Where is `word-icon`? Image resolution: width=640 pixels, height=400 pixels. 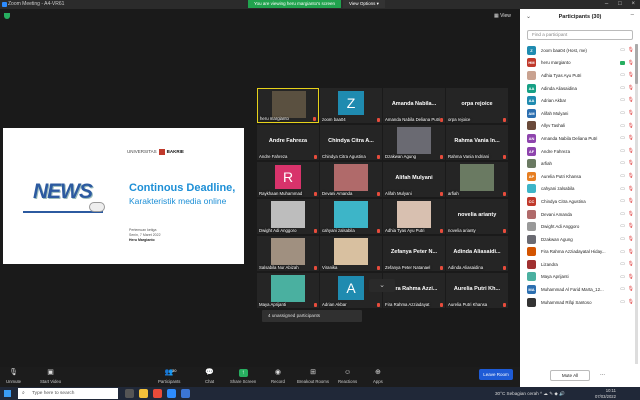
word-icon is located at coordinates (185, 393).